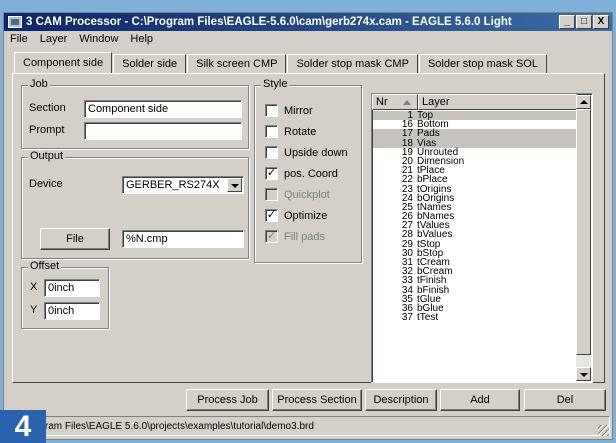 Image resolution: width=616 pixels, height=443 pixels. I want to click on layer-name: tTest, so click(428, 318).